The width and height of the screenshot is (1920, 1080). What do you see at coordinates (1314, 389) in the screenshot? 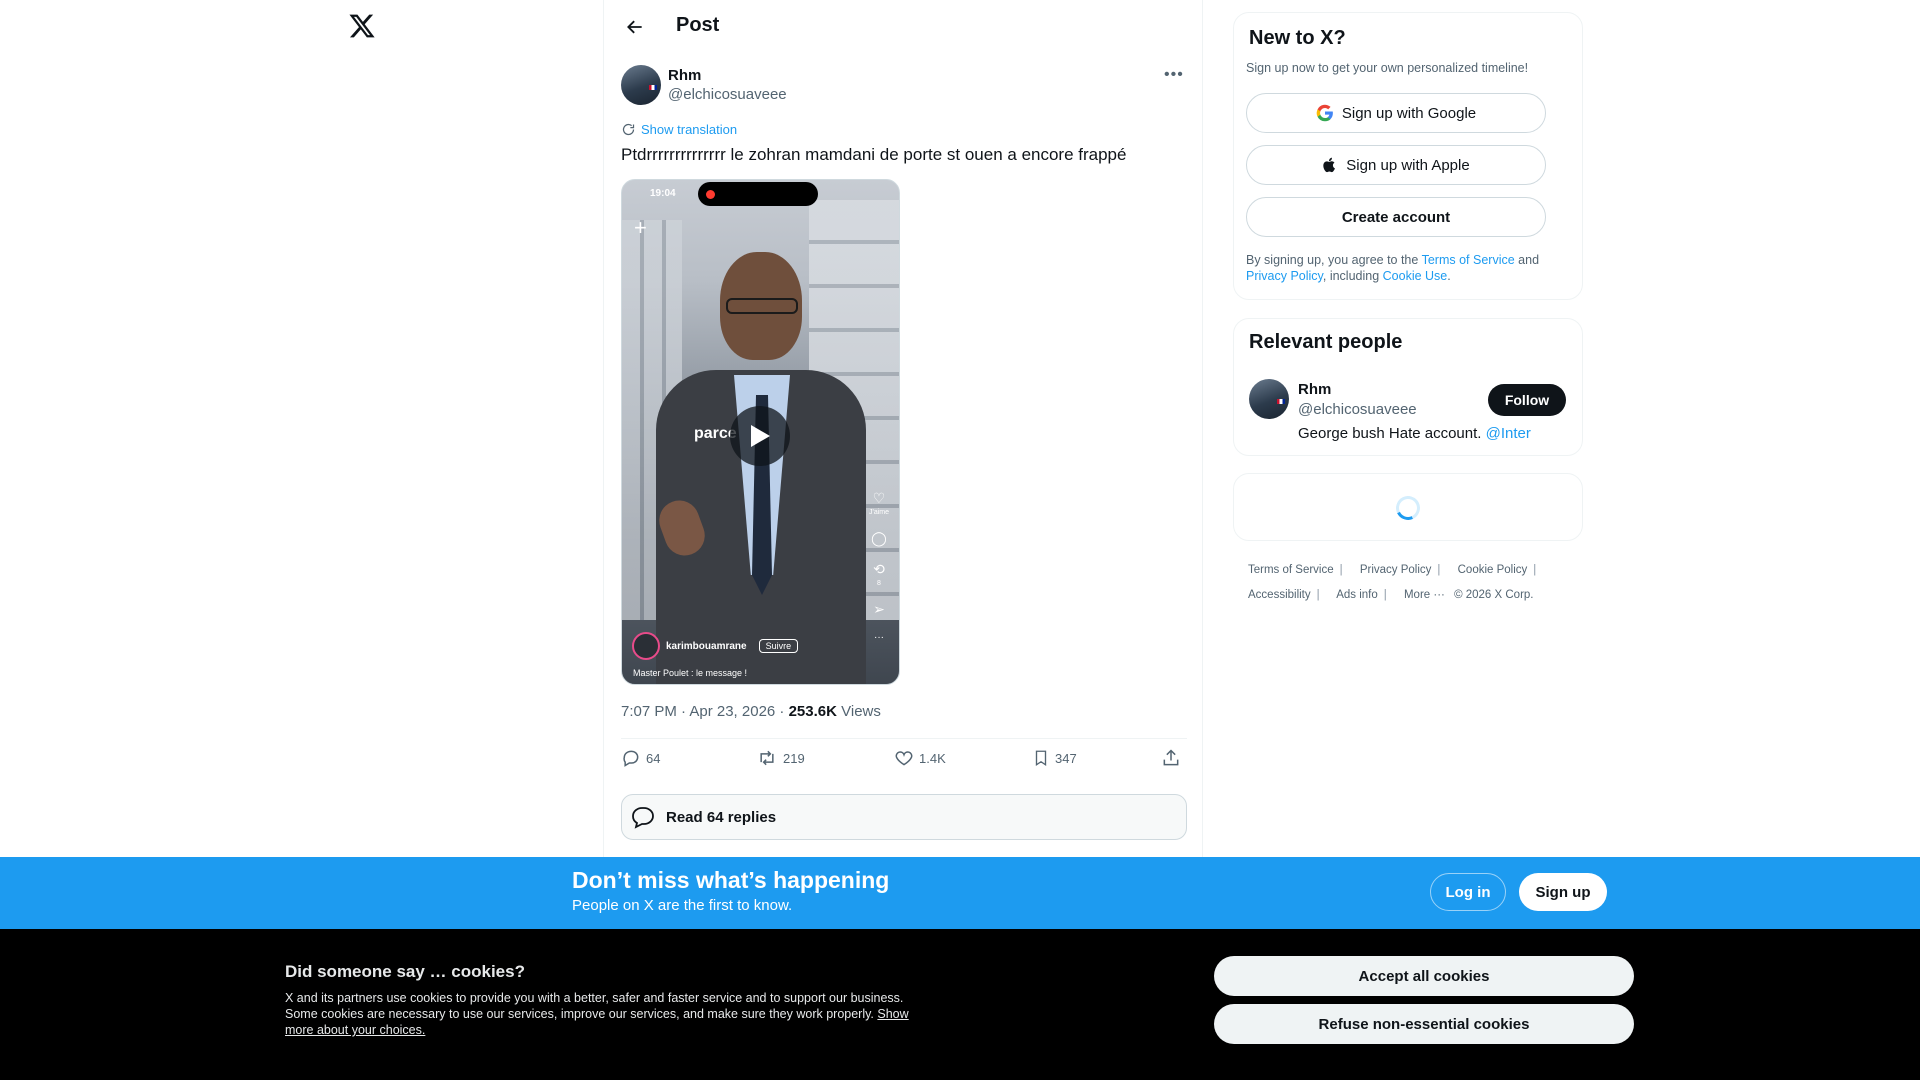
I see `relevant-person-name: Rhm` at bounding box center [1314, 389].